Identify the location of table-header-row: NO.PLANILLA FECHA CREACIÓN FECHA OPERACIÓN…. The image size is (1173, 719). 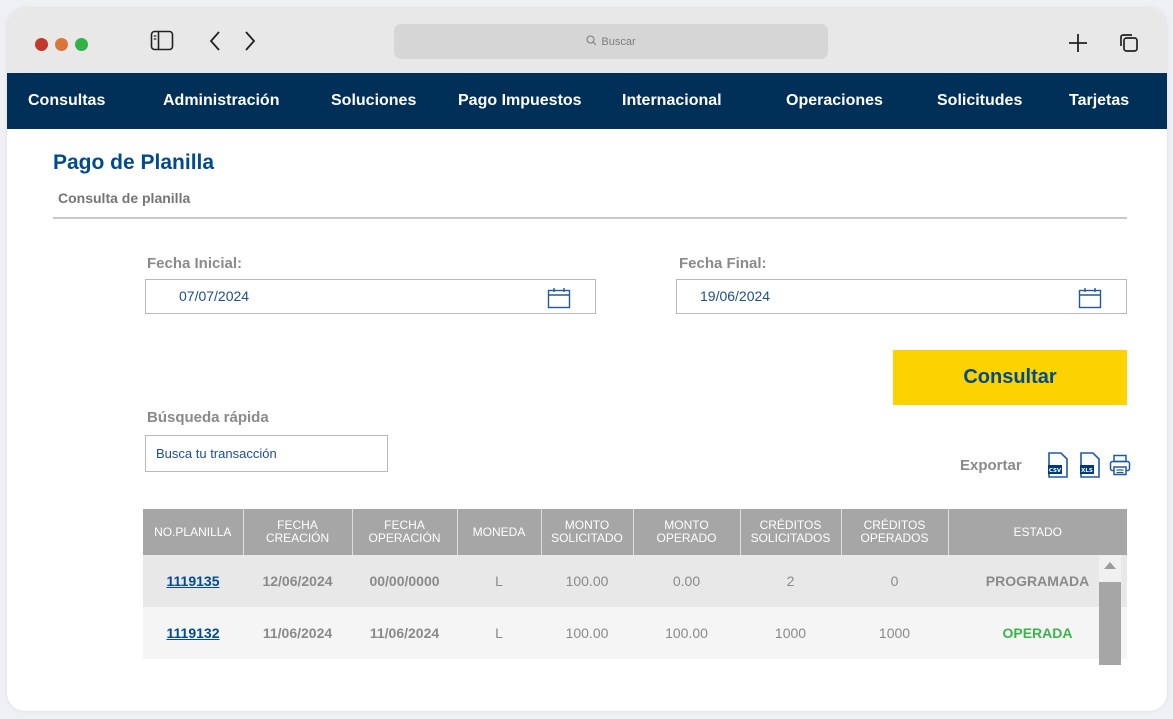
(635, 532).